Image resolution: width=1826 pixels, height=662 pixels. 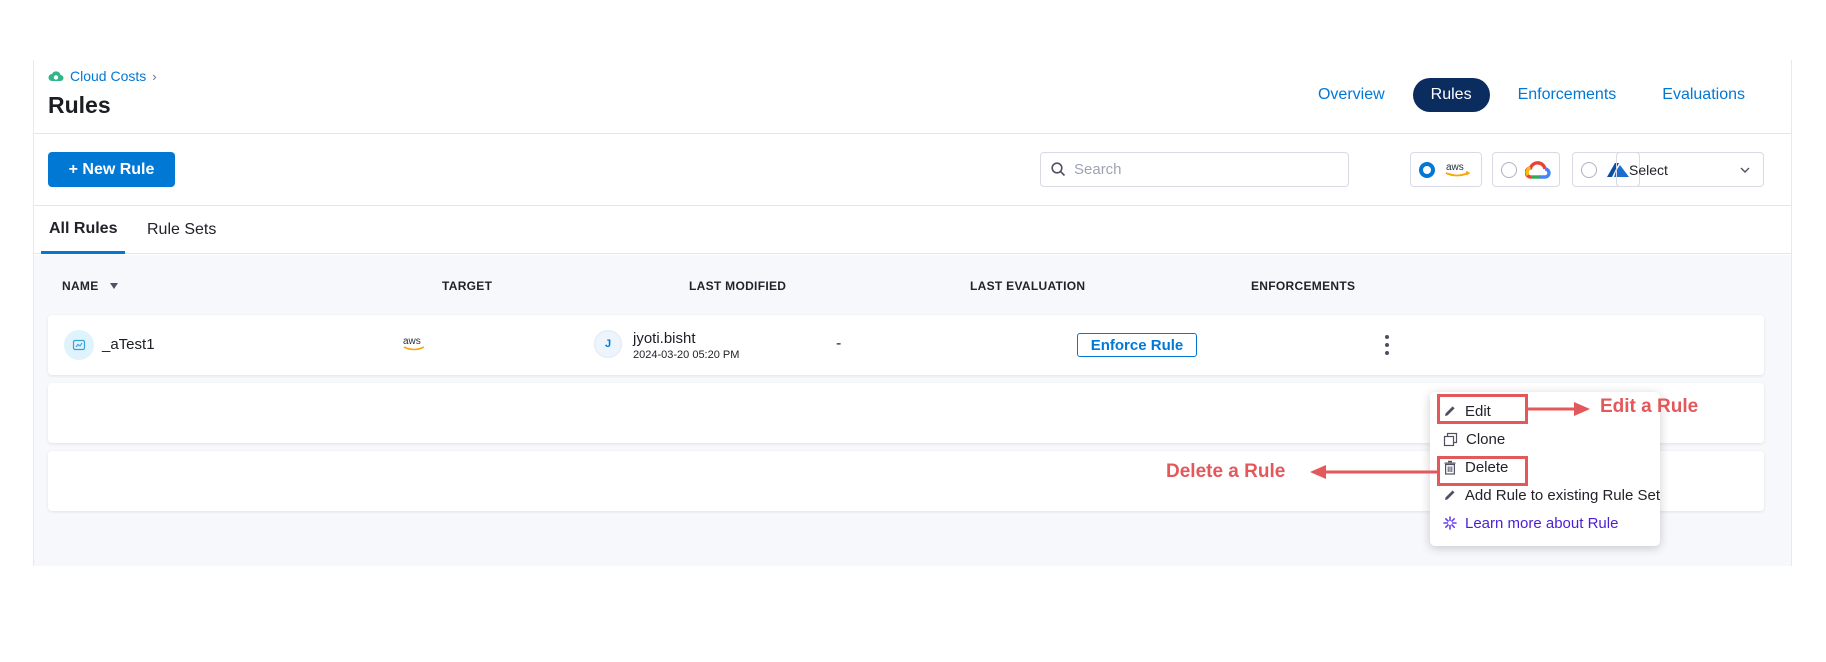 What do you see at coordinates (1649, 406) in the screenshot?
I see `edit-annotation-label: Edit a Rule` at bounding box center [1649, 406].